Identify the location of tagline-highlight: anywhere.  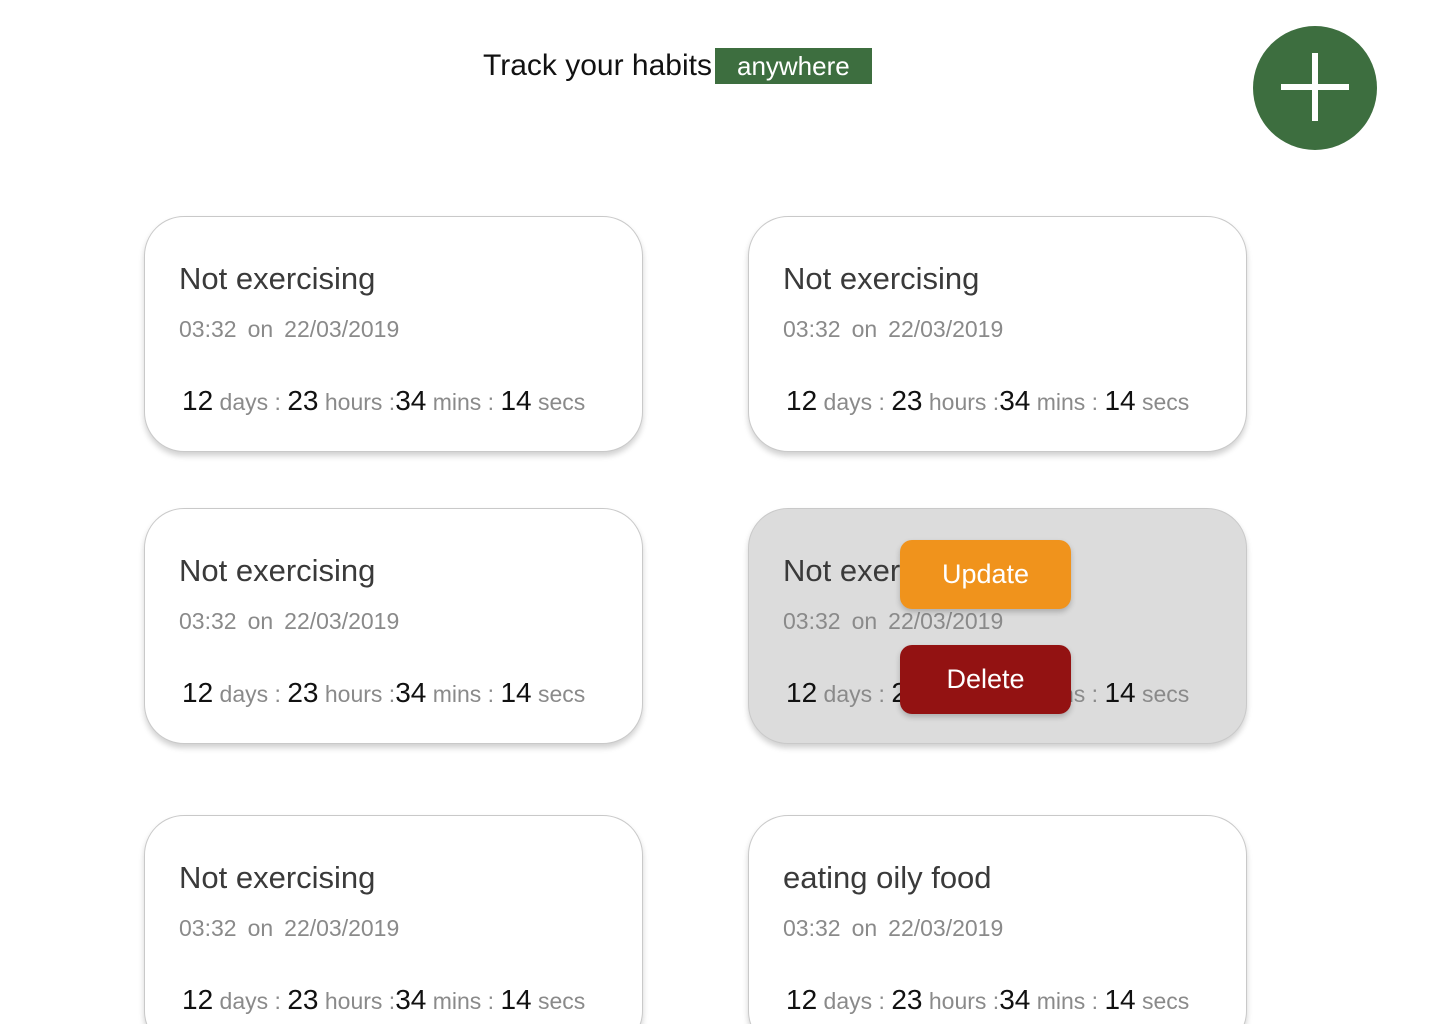
(793, 66).